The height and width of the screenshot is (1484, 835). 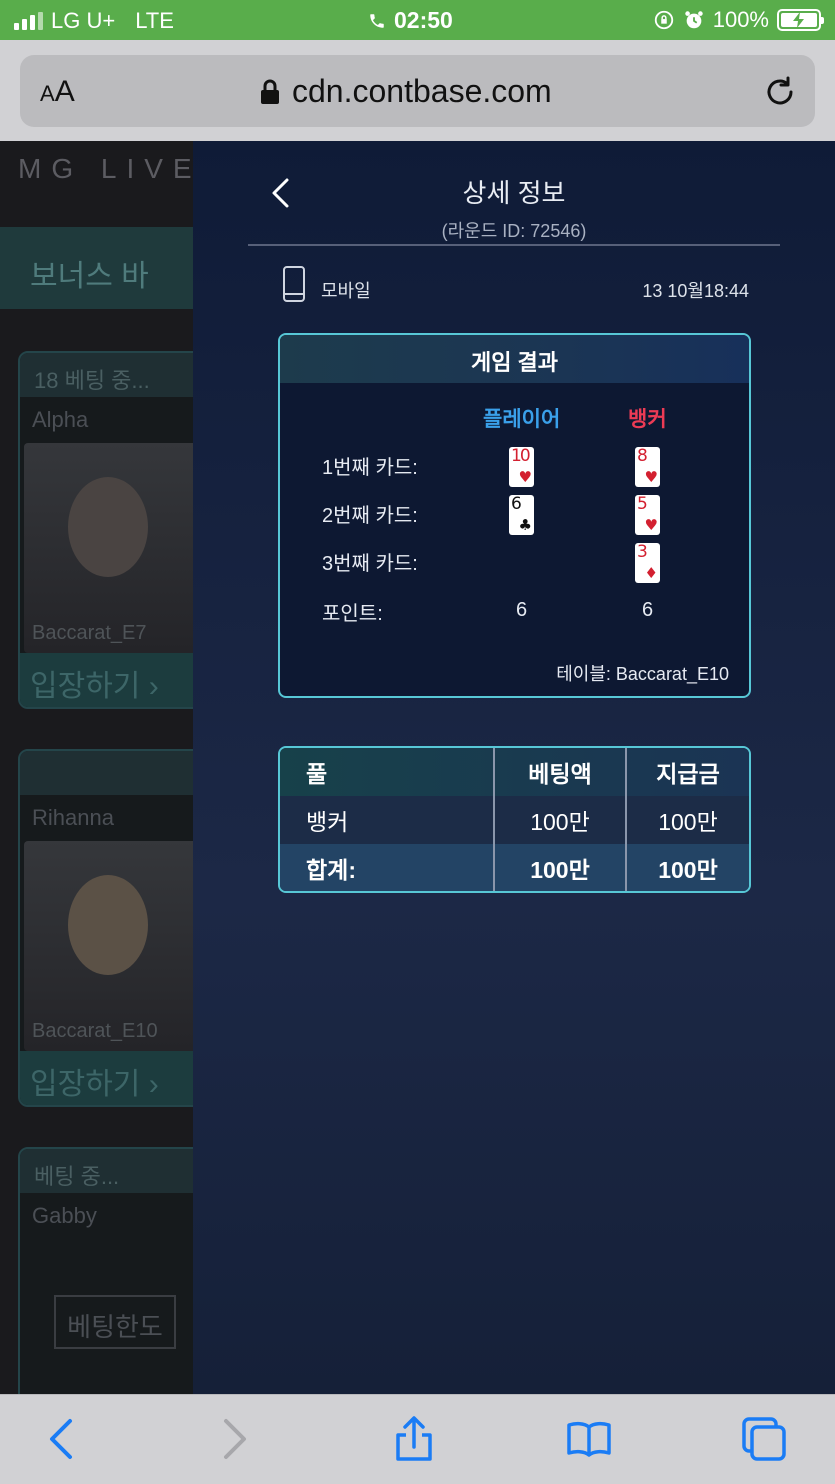 What do you see at coordinates (113, 1270) in the screenshot?
I see `table-card: 베팅 중... Gabby 베팅한도` at bounding box center [113, 1270].